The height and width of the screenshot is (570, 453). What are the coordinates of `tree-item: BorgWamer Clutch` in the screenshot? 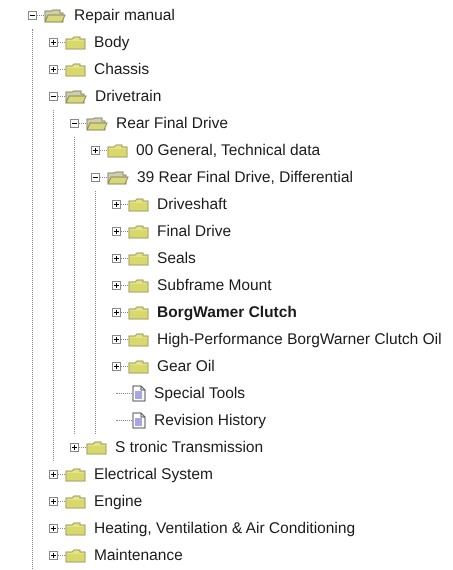 It's located at (227, 312).